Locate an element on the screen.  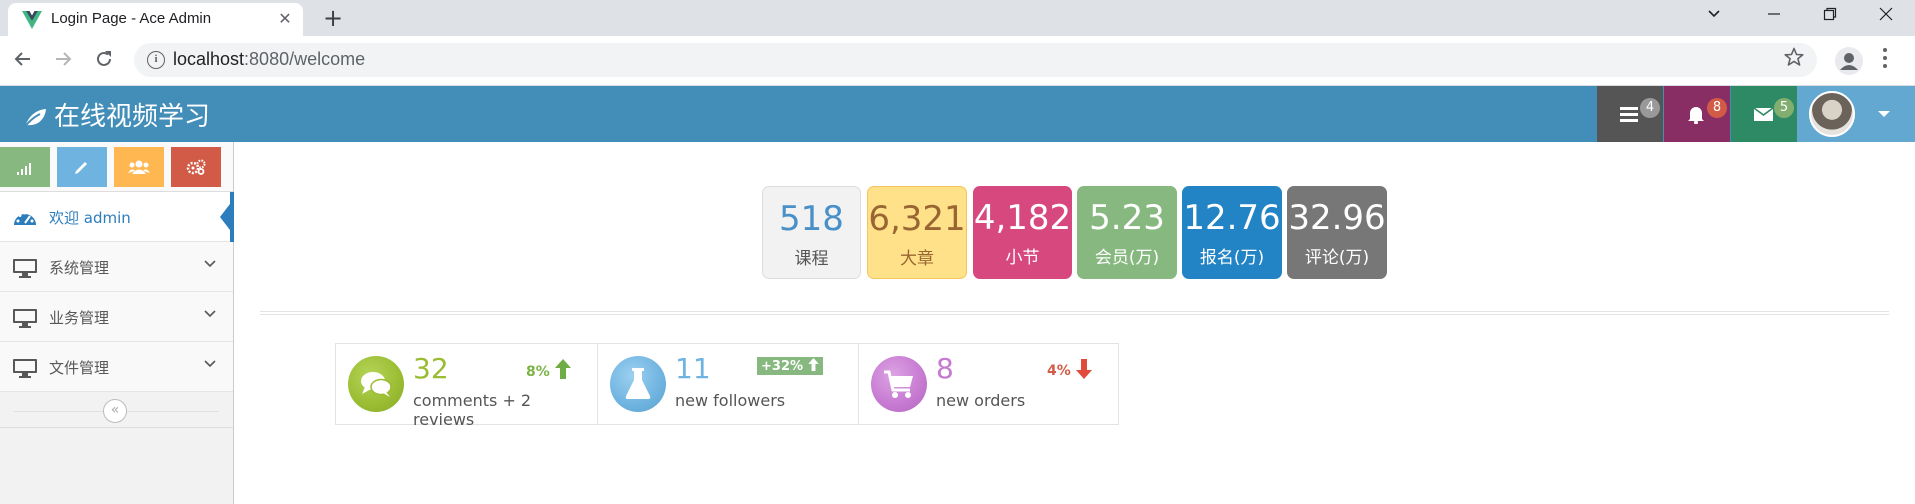
stat-value: 5.23 is located at coordinates (1127, 218).